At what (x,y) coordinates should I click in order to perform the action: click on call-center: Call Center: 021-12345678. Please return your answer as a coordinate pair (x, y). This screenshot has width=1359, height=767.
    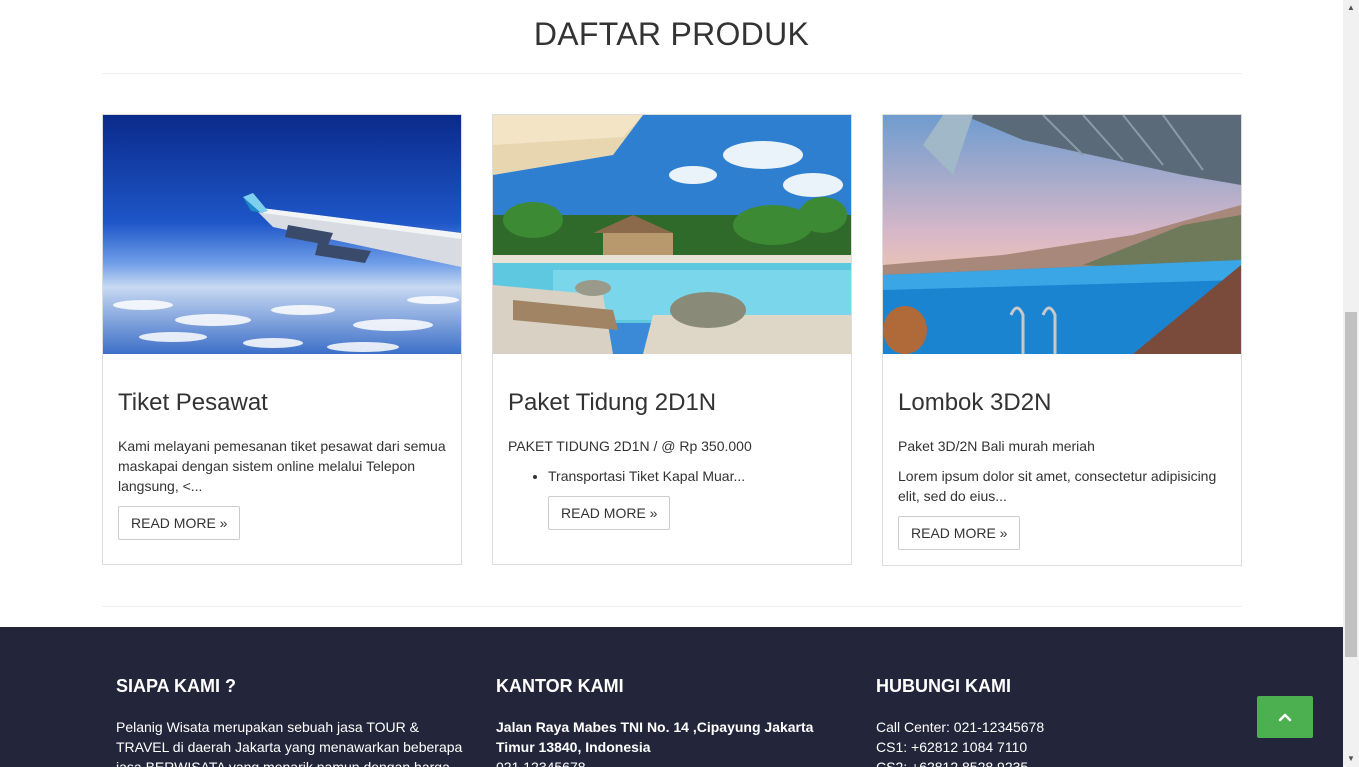
    Looking at the image, I should click on (960, 727).